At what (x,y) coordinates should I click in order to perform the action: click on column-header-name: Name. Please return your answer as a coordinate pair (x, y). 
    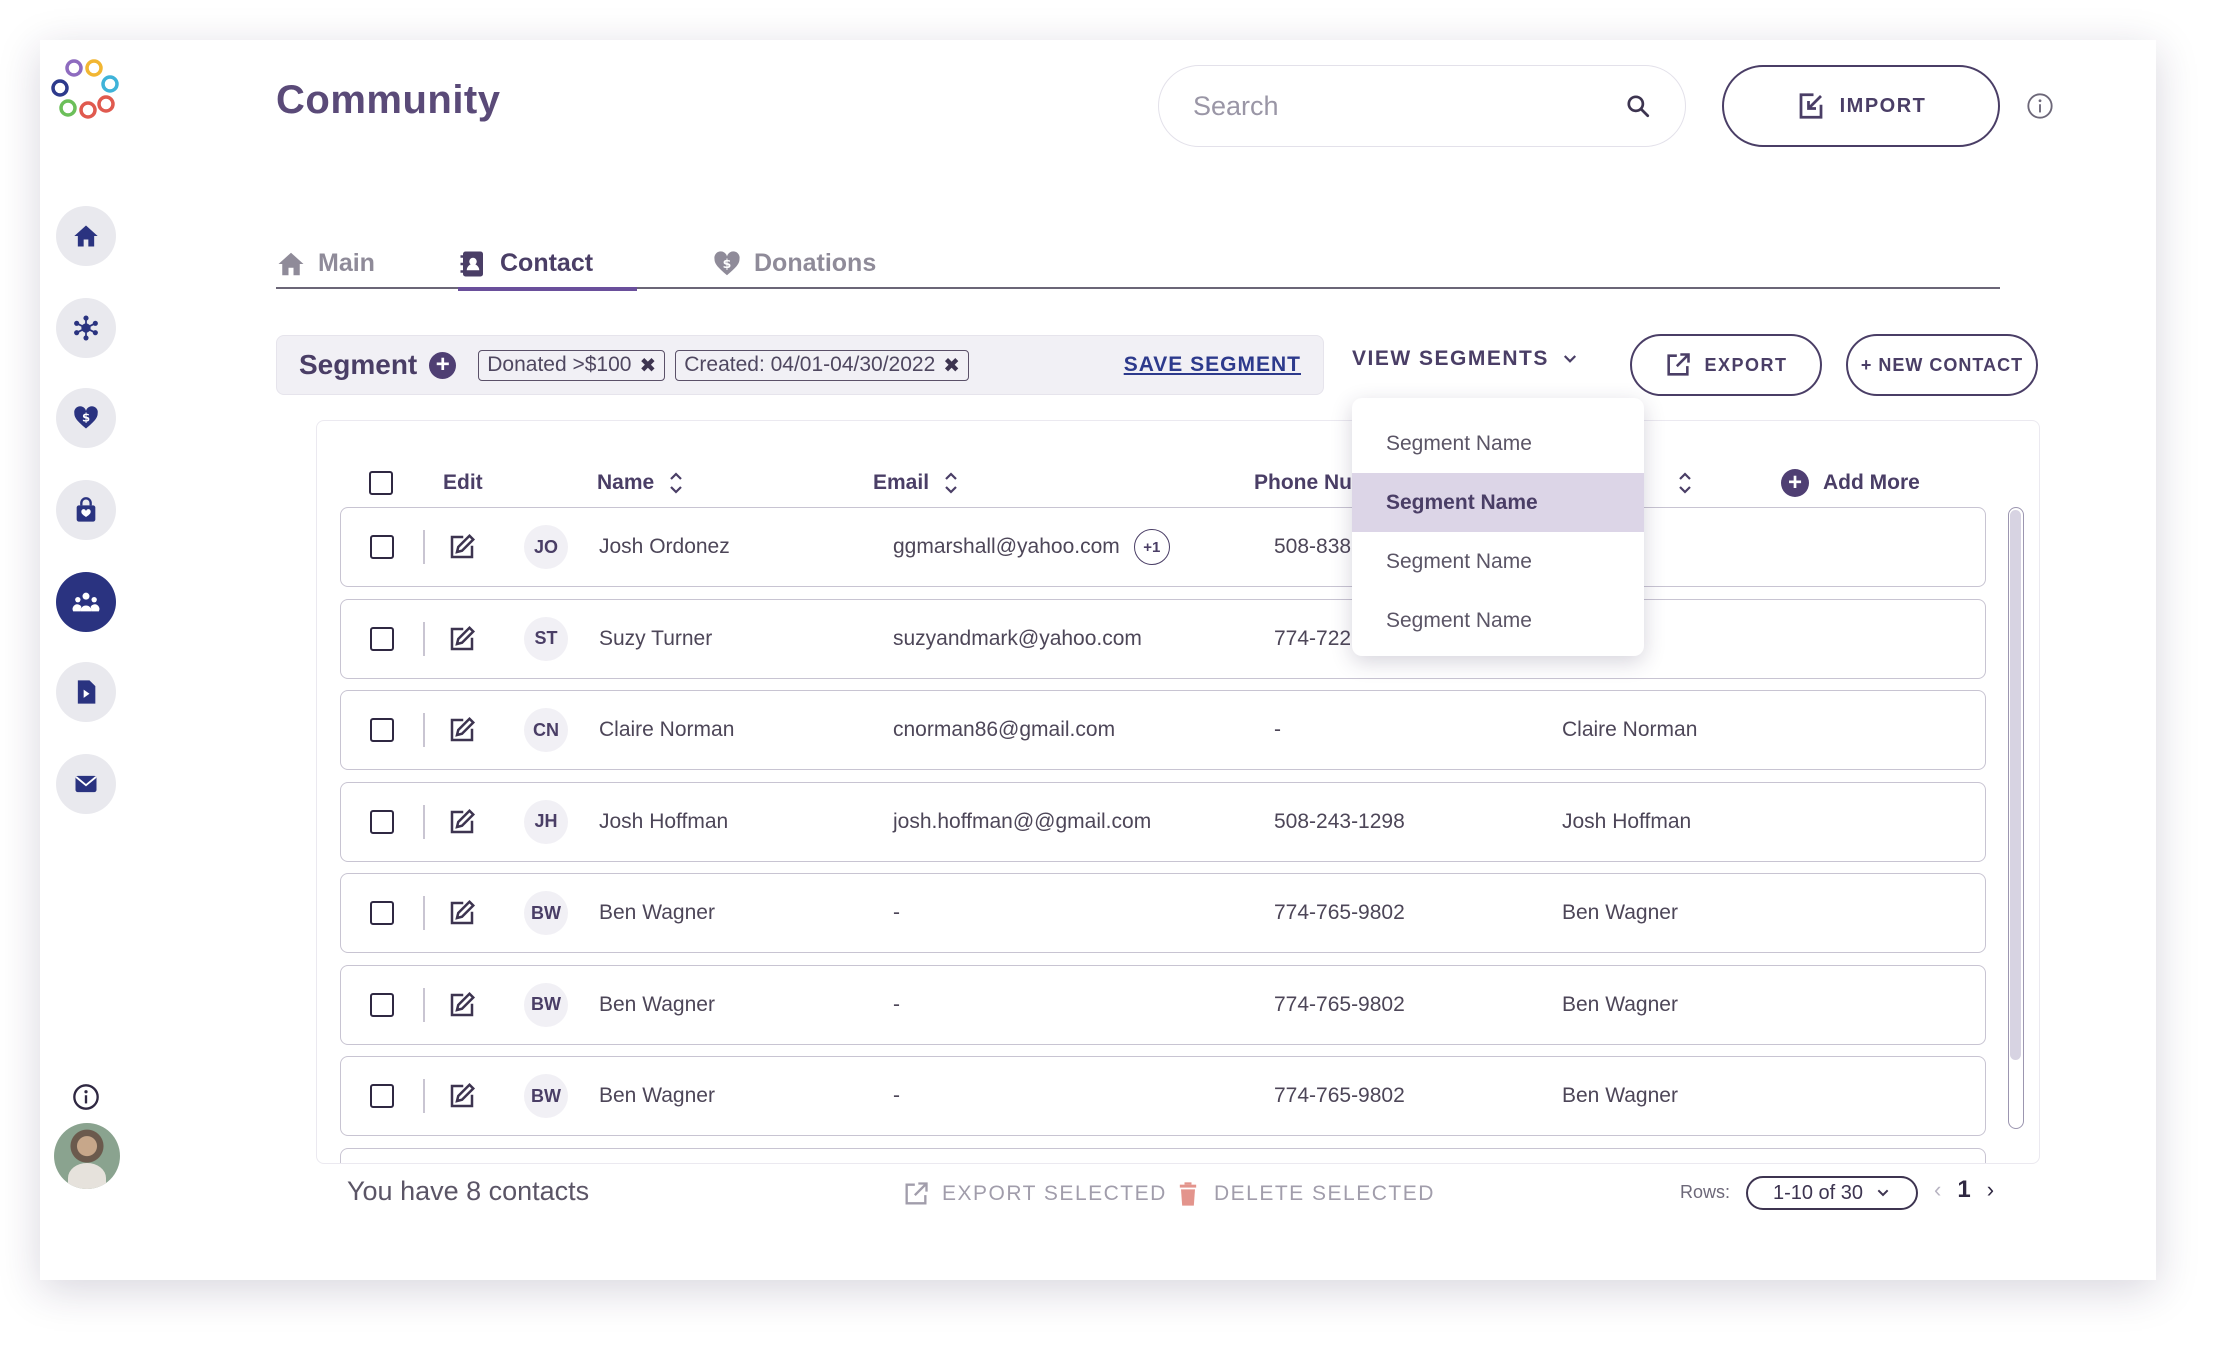
    Looking at the image, I should click on (640, 483).